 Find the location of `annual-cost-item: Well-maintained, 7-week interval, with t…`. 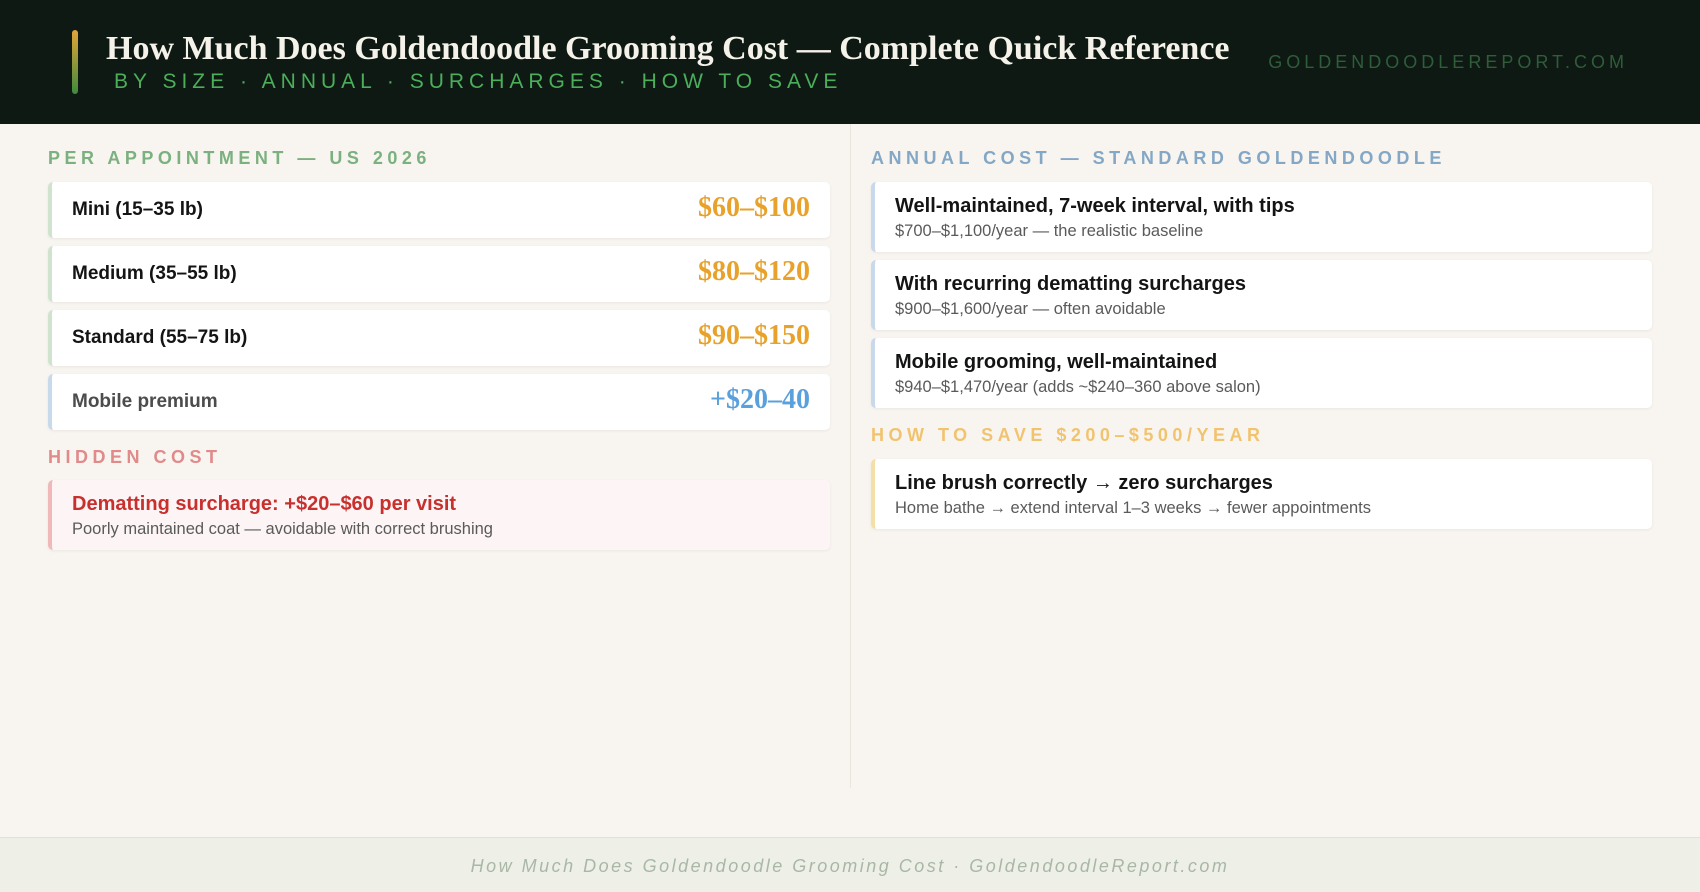

annual-cost-item: Well-maintained, 7-week interval, with t… is located at coordinates (1261, 217).